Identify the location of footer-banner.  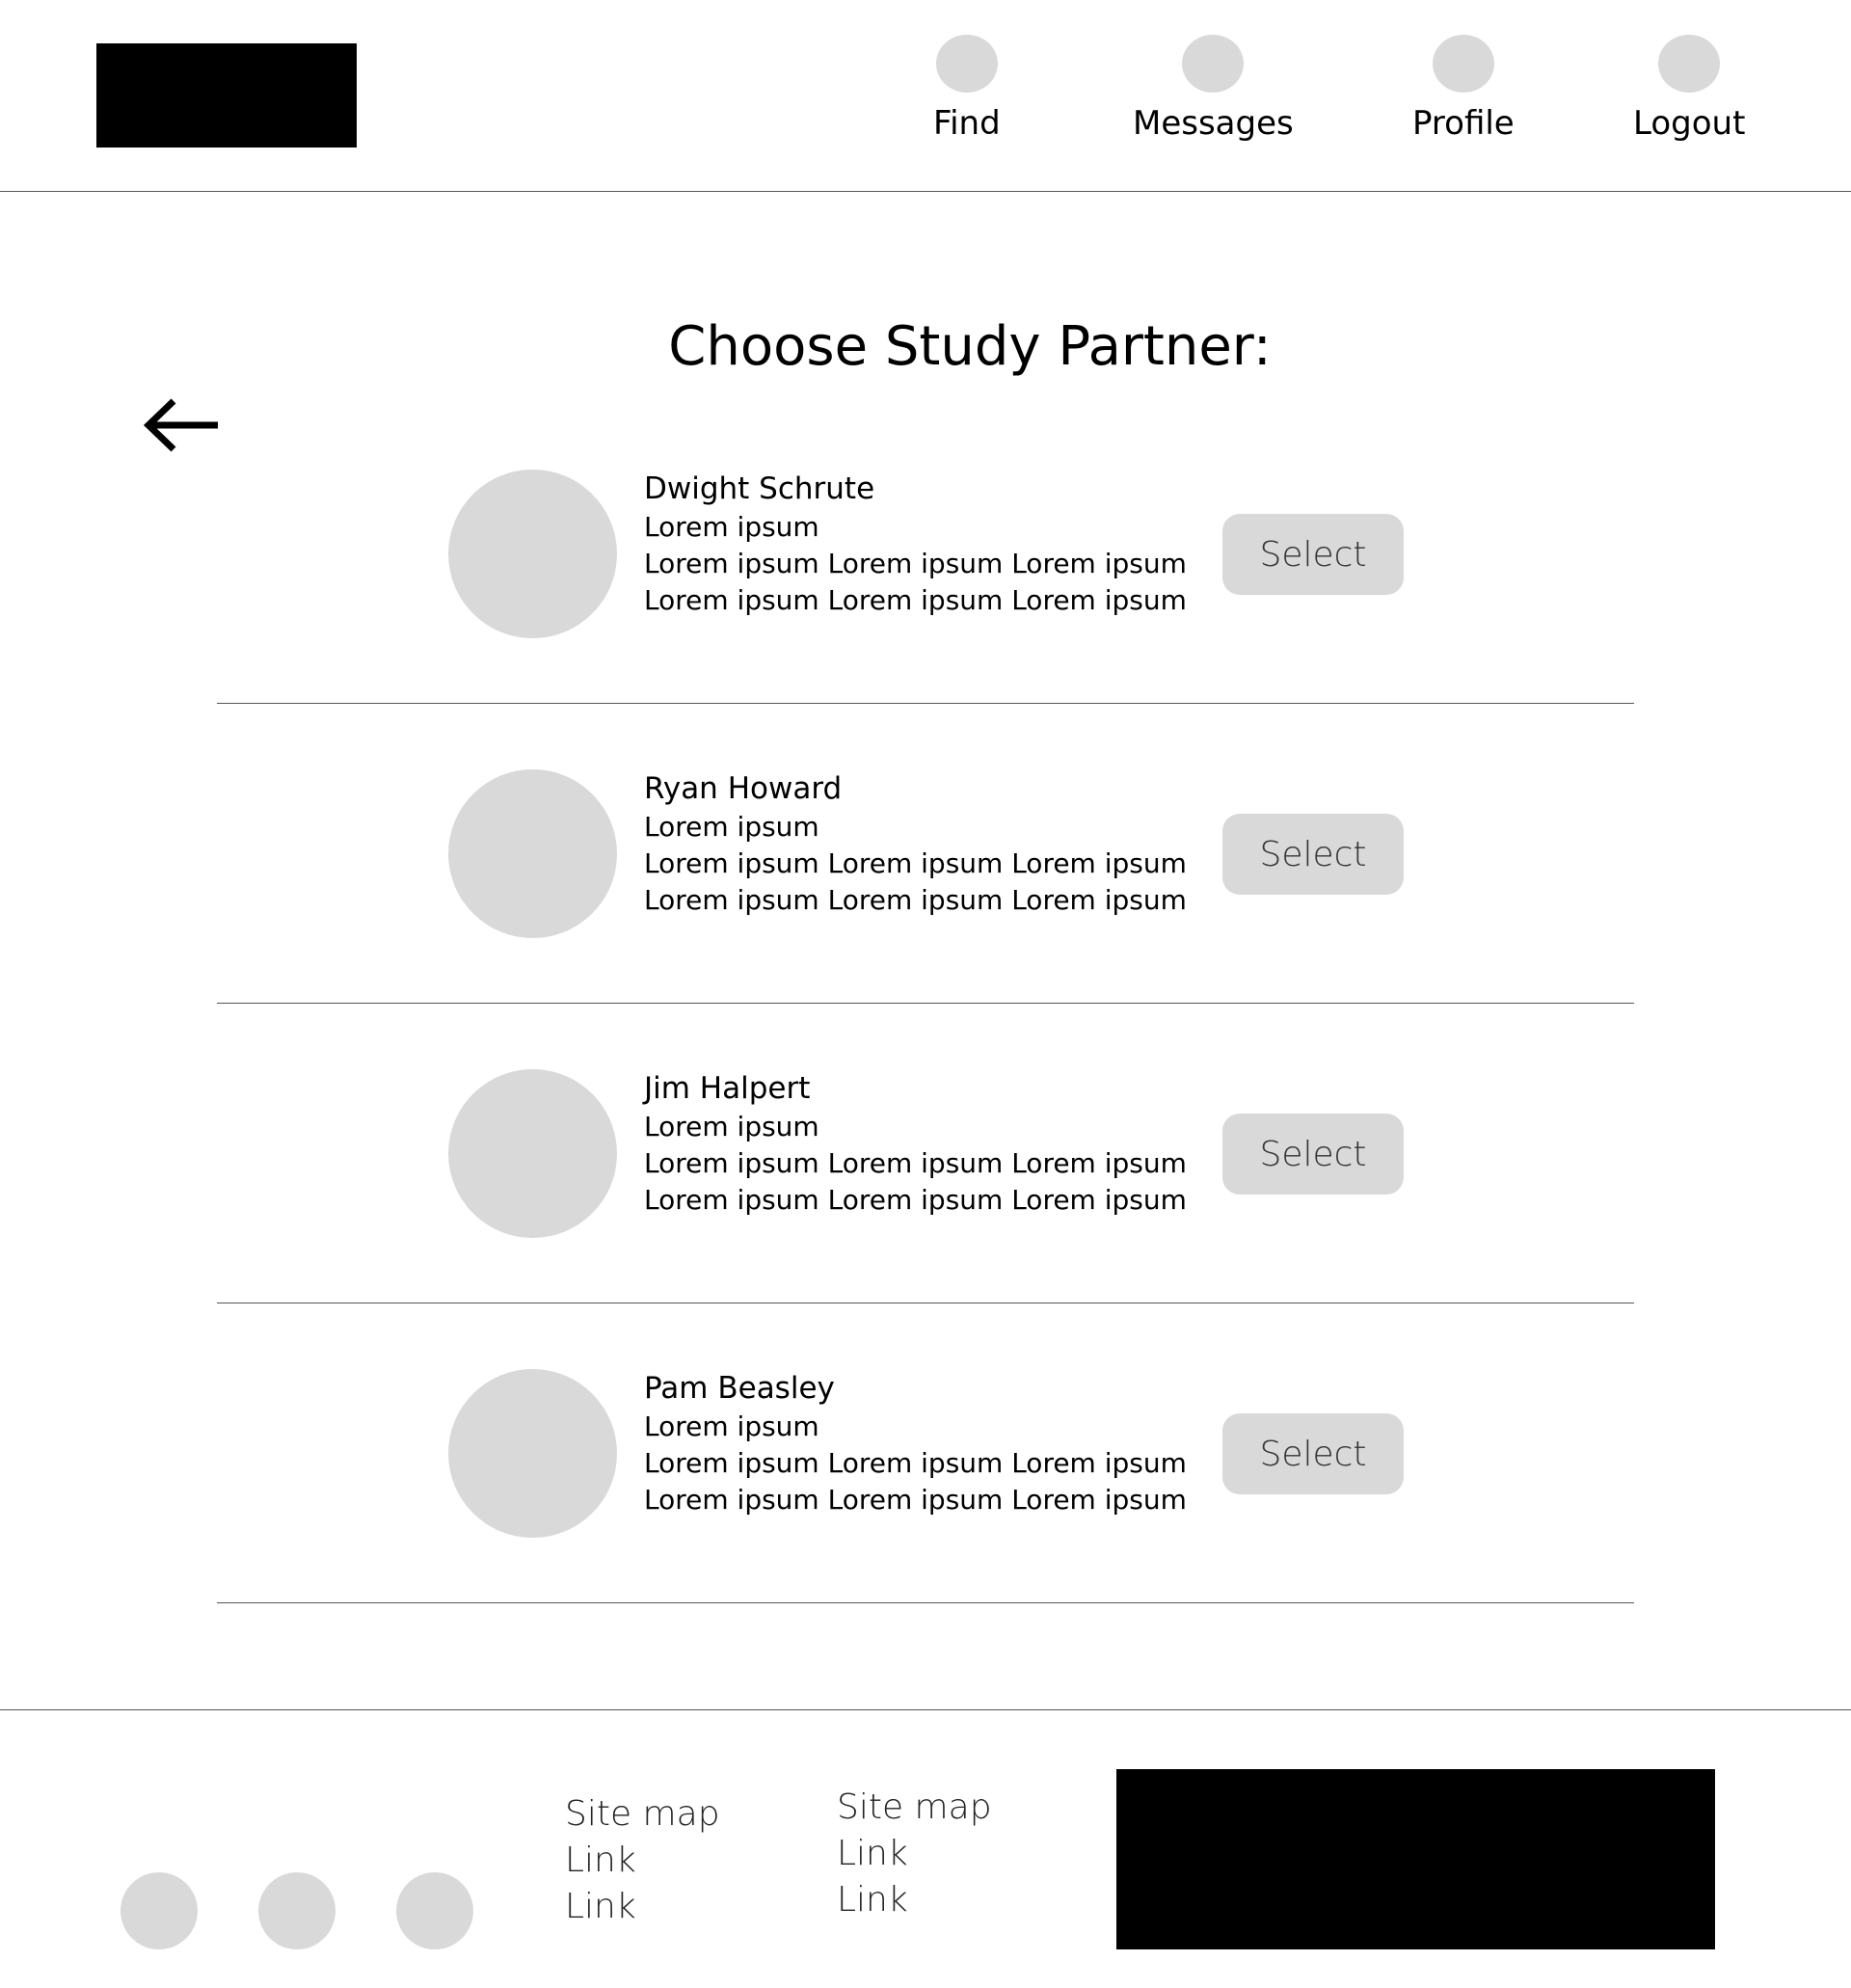
(1415, 1859).